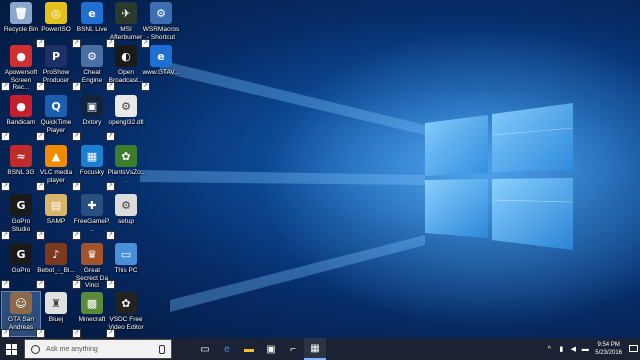 This screenshot has height=360, width=640. What do you see at coordinates (608, 353) in the screenshot?
I see `clock-date: 5/23/2016` at bounding box center [608, 353].